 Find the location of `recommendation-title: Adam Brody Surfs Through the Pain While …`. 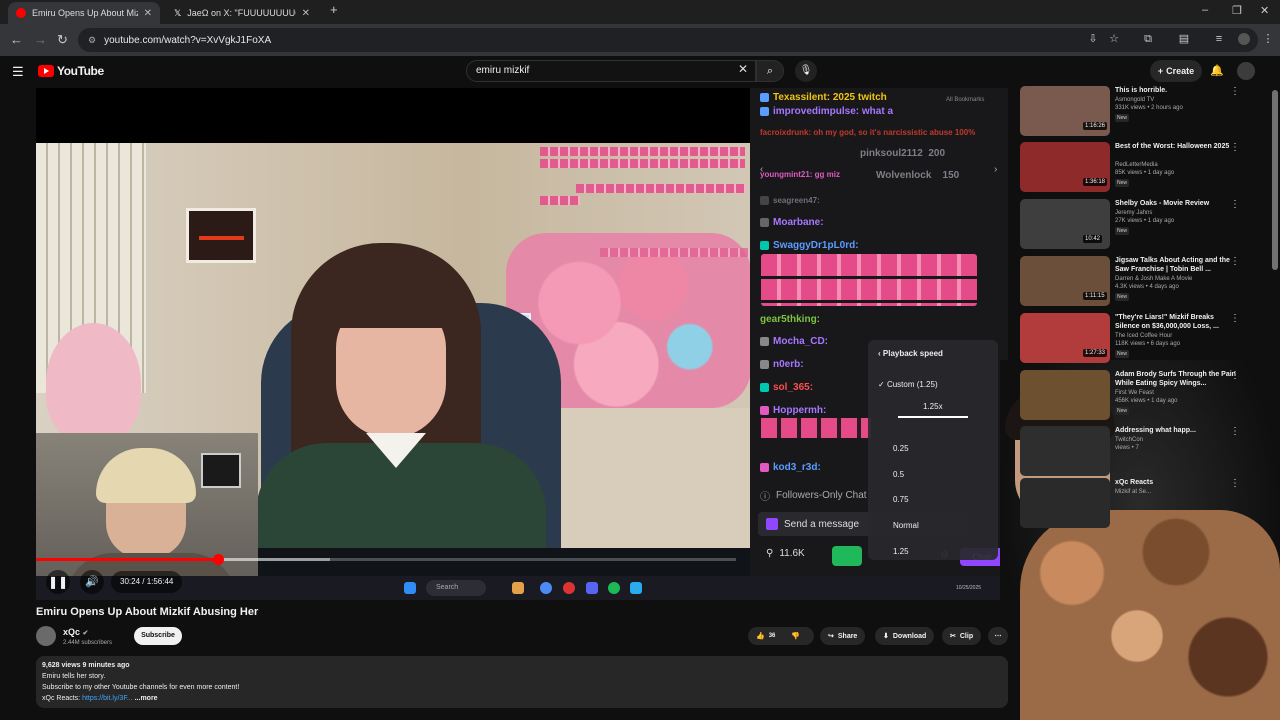

recommendation-title: Adam Brody Surfs Through the Pain While … is located at coordinates (1177, 379).